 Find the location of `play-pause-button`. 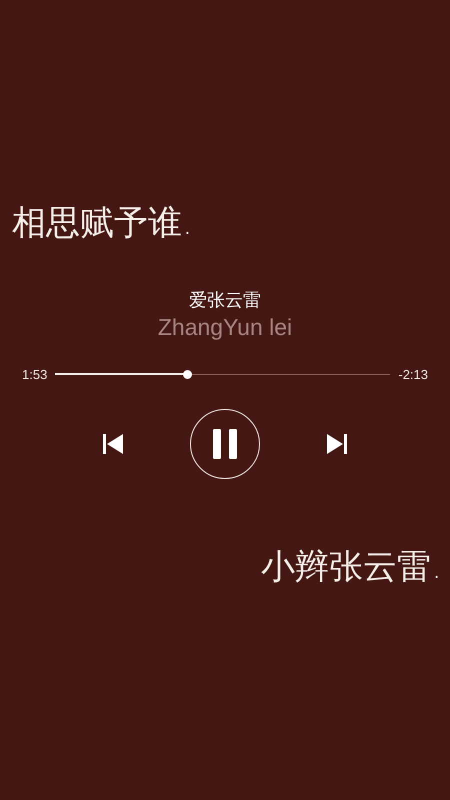

play-pause-button is located at coordinates (225, 443).